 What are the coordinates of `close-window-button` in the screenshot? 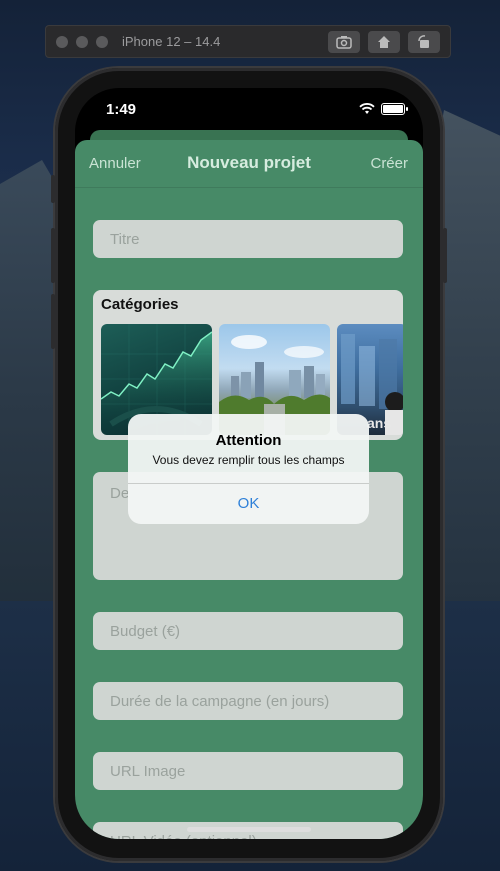 It's located at (62, 41).